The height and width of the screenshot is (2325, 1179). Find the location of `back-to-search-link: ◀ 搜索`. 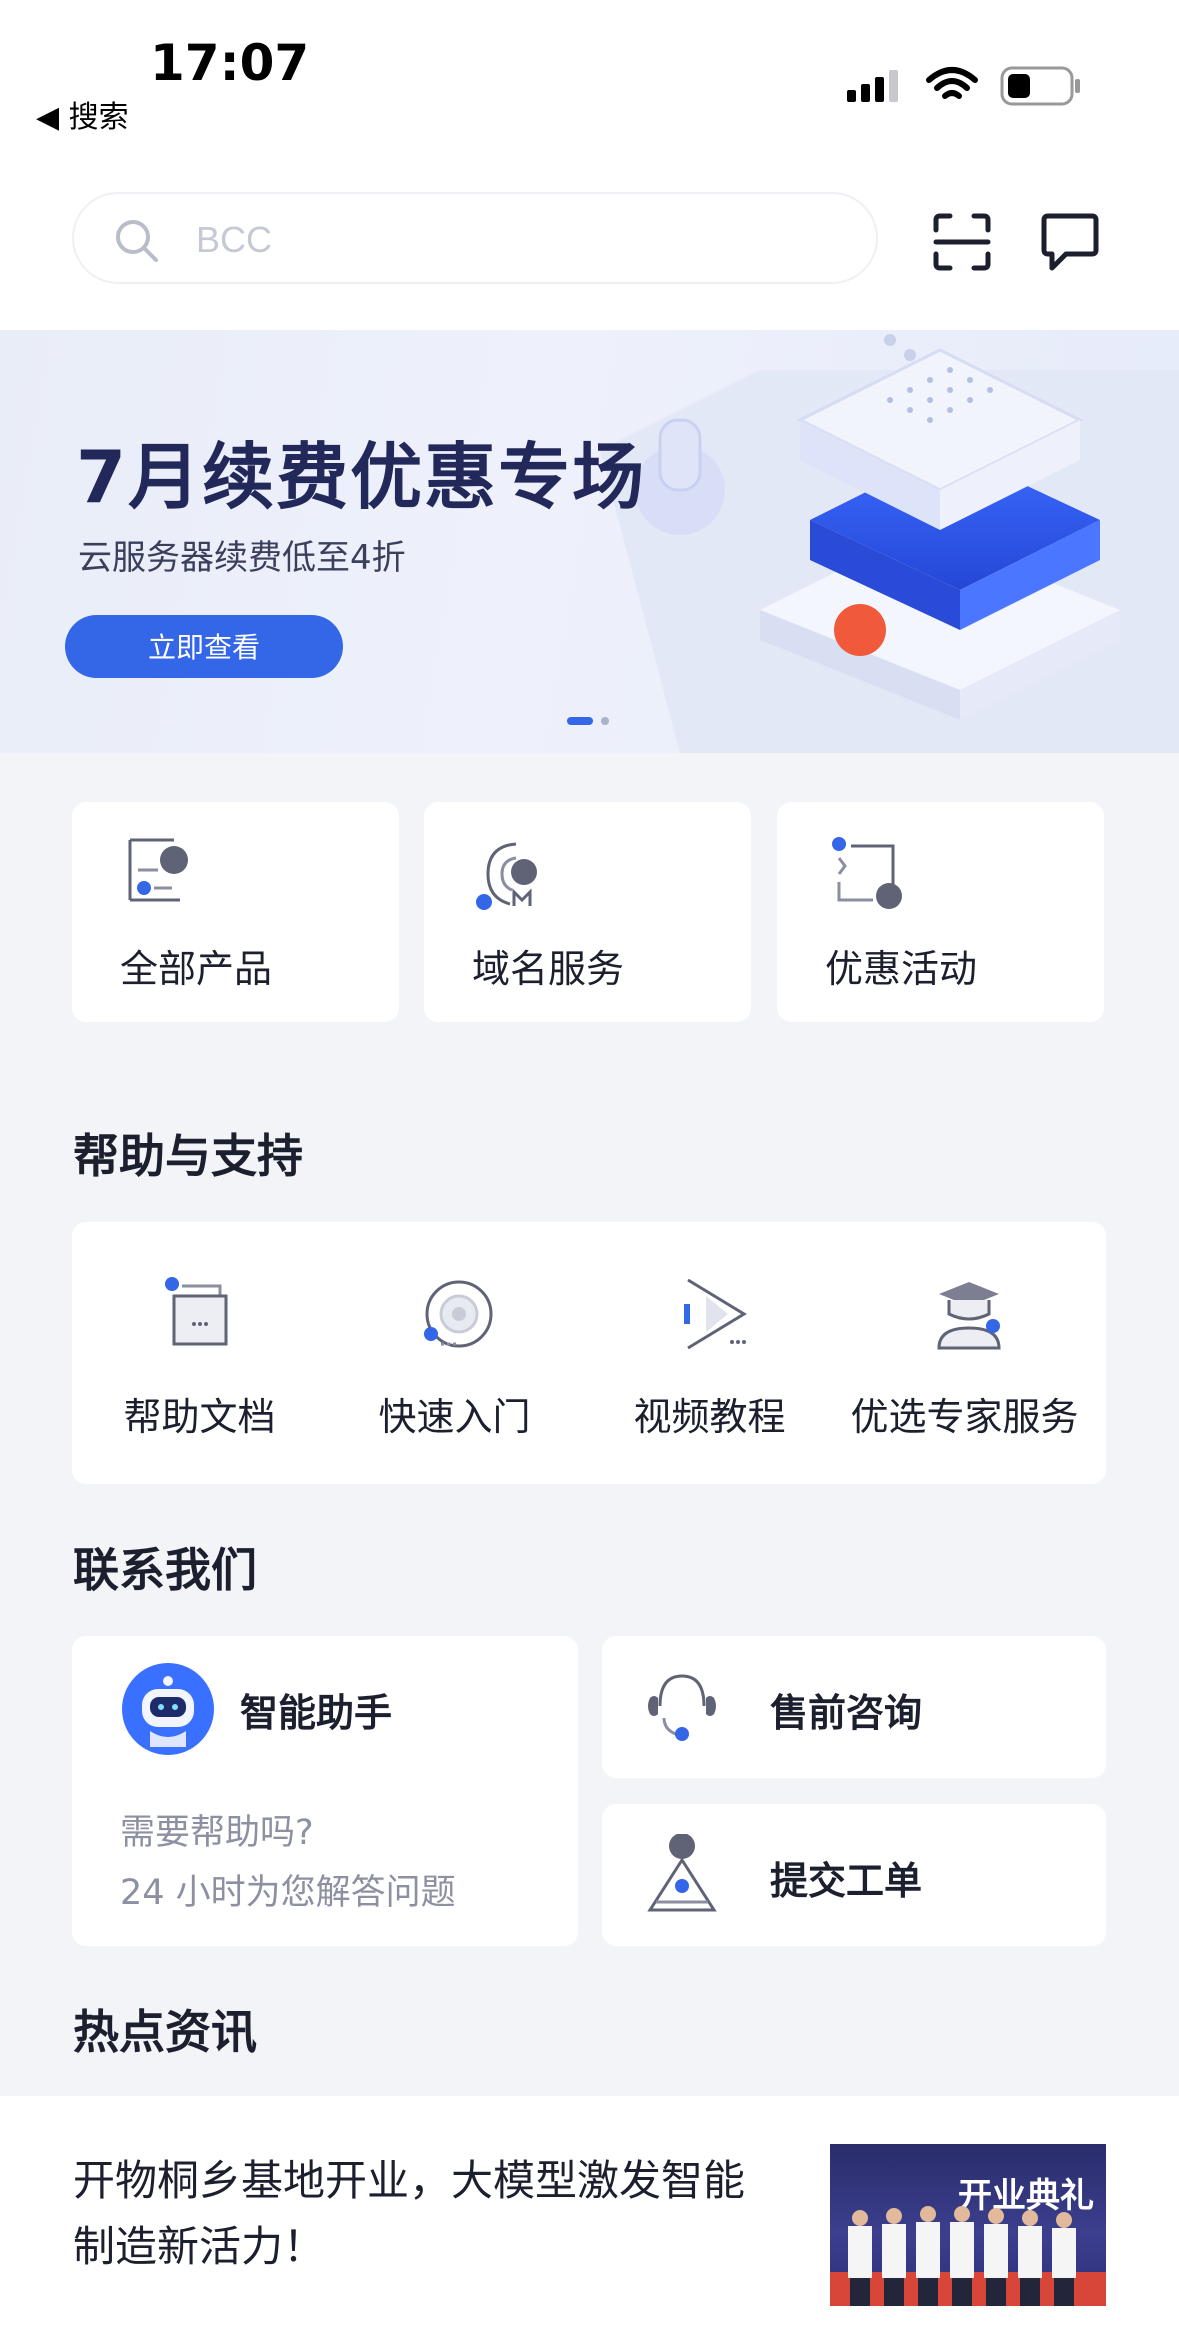

back-to-search-link: ◀ 搜索 is located at coordinates (82, 114).